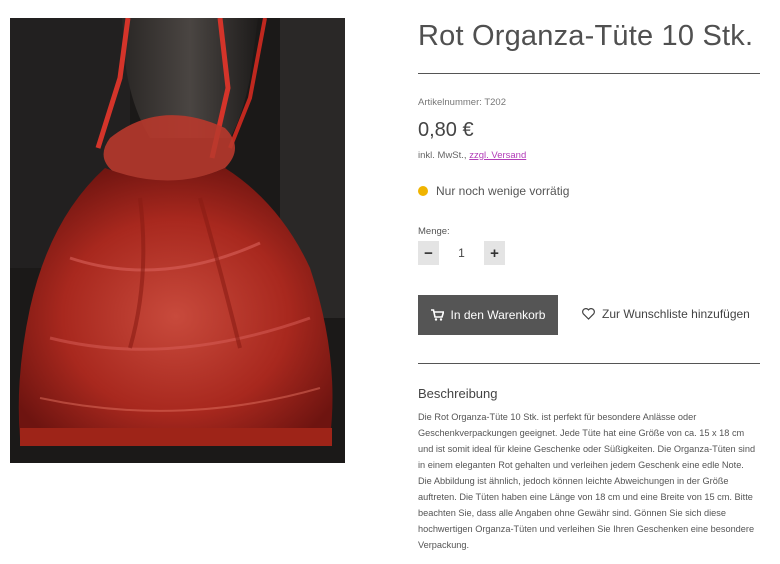  I want to click on stock-status-text: Nur noch wenige vorrätig, so click(503, 191).